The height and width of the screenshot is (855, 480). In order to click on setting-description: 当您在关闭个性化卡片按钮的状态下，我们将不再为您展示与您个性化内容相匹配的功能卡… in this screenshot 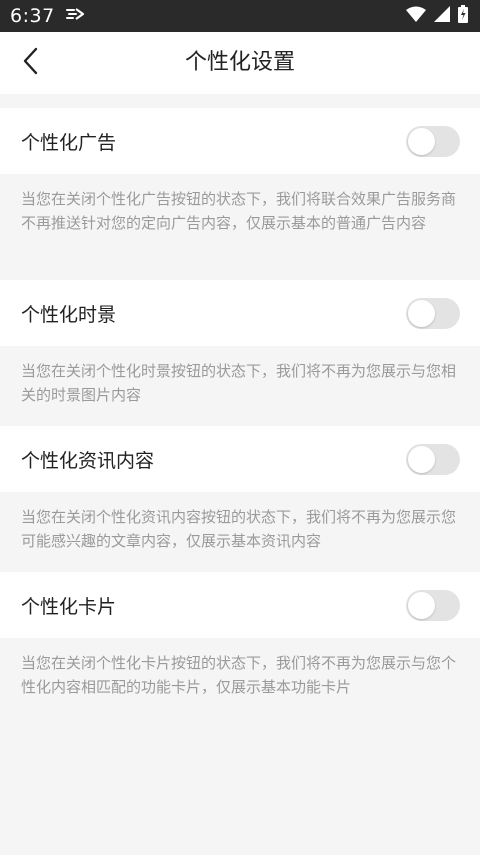, I will do `click(240, 678)`.